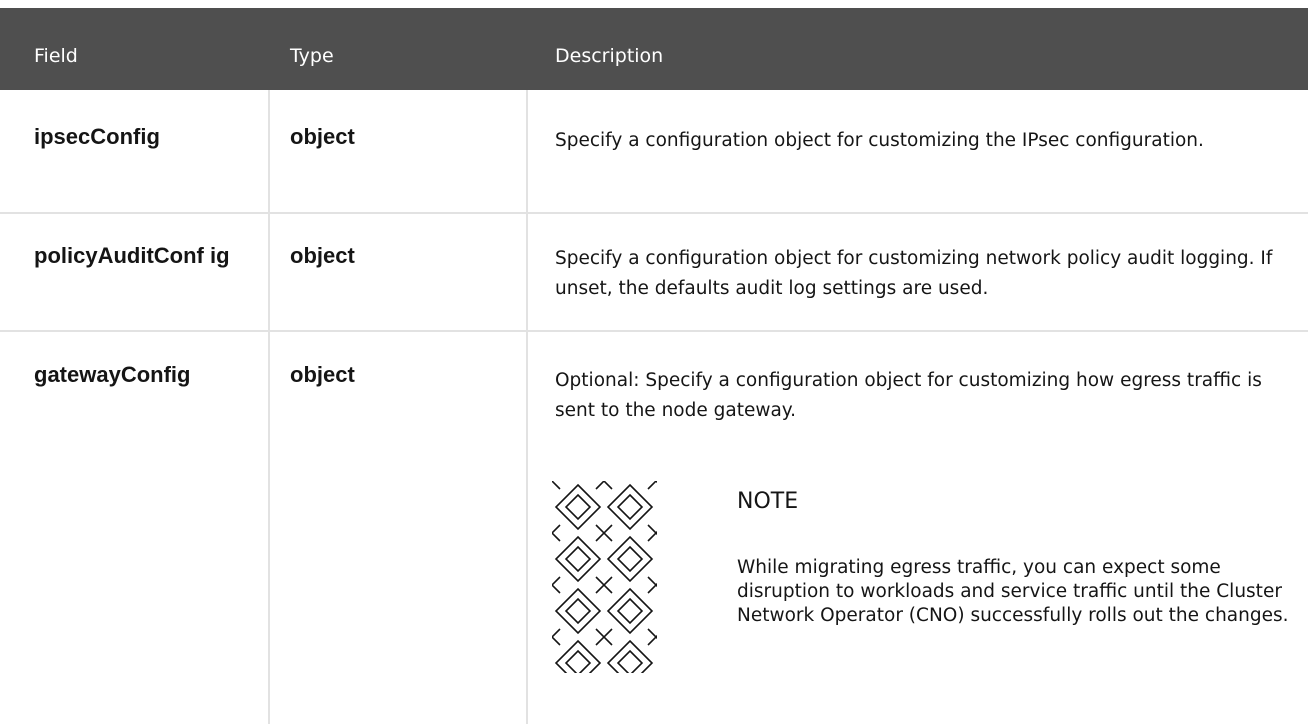 The width and height of the screenshot is (1308, 724). What do you see at coordinates (312, 56) in the screenshot?
I see `header-type: Type` at bounding box center [312, 56].